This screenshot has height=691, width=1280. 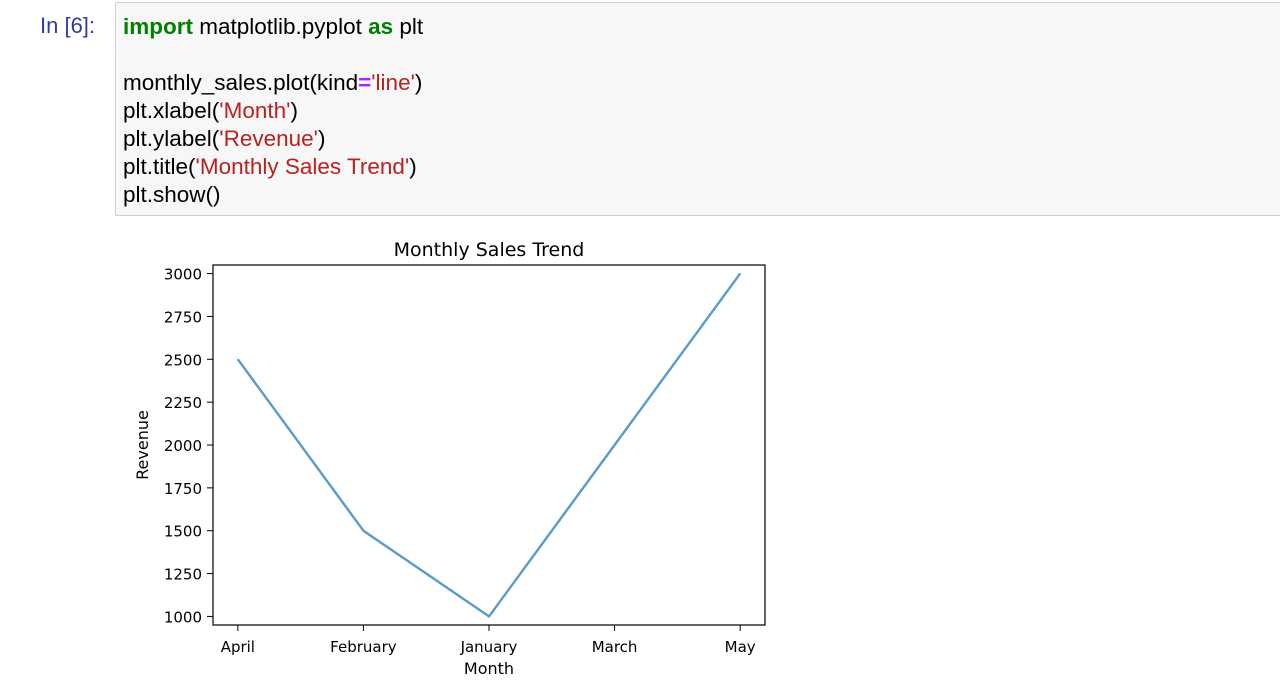 What do you see at coordinates (489, 668) in the screenshot?
I see `x-axis-label: Month` at bounding box center [489, 668].